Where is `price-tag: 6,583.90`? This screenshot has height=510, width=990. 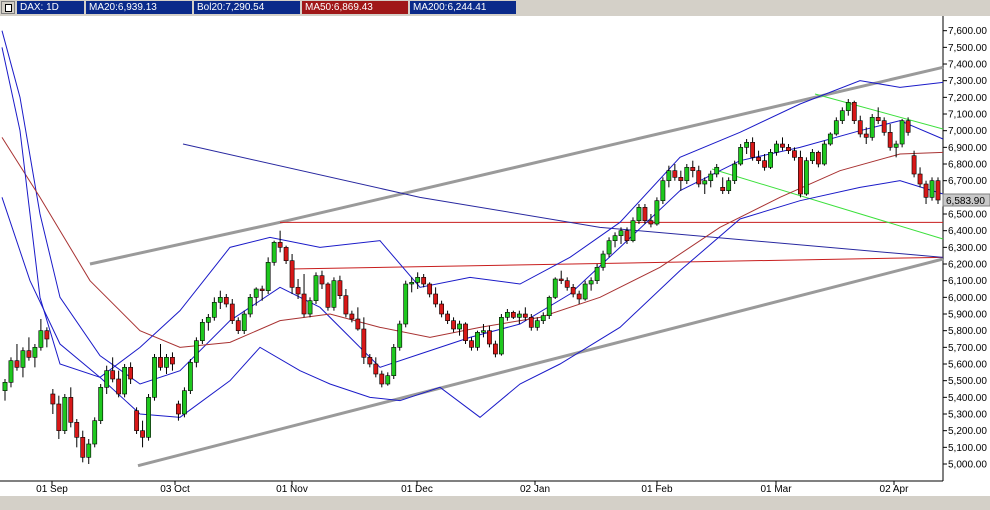
price-tag: 6,583.90 is located at coordinates (966, 200).